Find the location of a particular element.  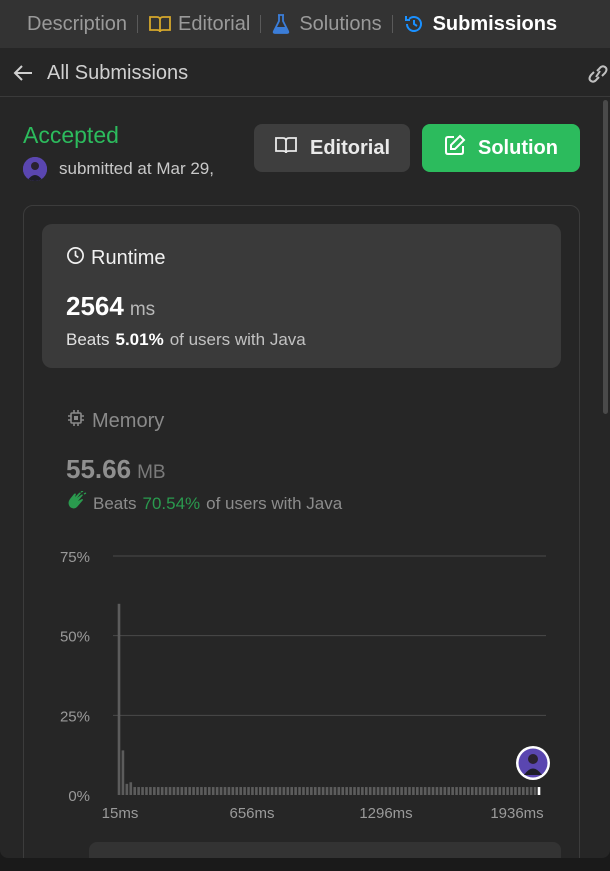

all-submissions-link: All Submissions is located at coordinates (117, 73).